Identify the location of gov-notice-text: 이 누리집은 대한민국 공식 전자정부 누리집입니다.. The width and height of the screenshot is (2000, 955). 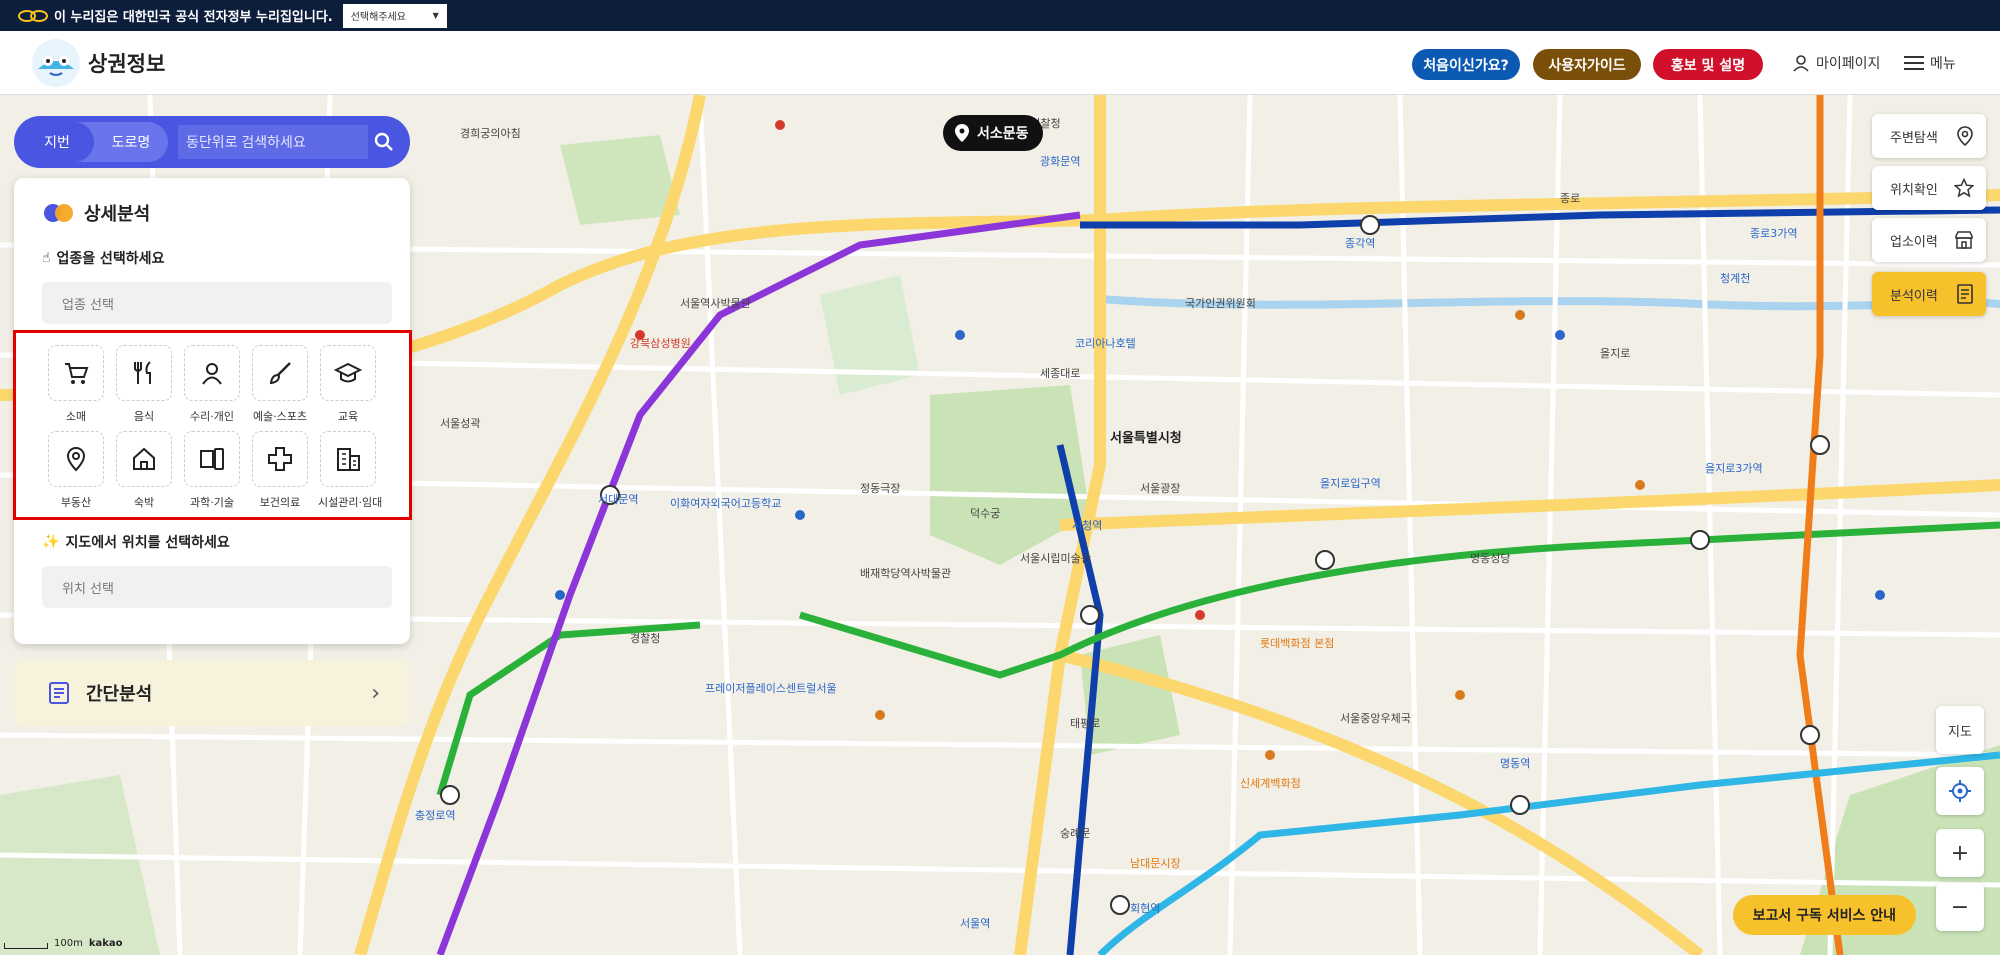
(193, 17).